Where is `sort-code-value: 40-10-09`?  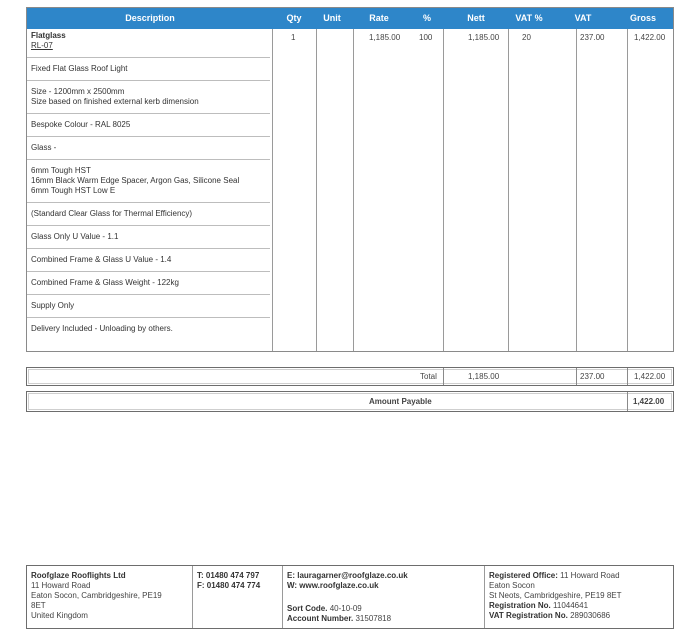 sort-code-value: 40-10-09 is located at coordinates (345, 608).